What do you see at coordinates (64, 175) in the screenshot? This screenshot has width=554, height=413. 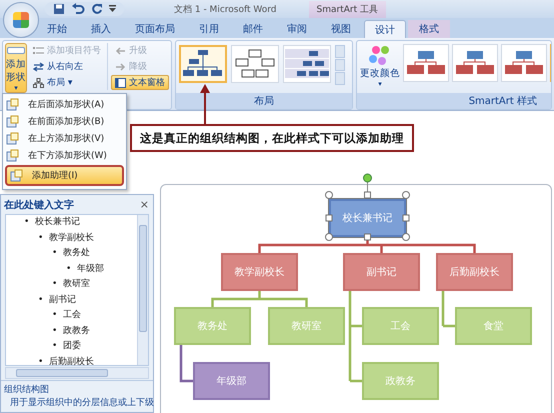 I see `menu-item: 添加助理(I)` at bounding box center [64, 175].